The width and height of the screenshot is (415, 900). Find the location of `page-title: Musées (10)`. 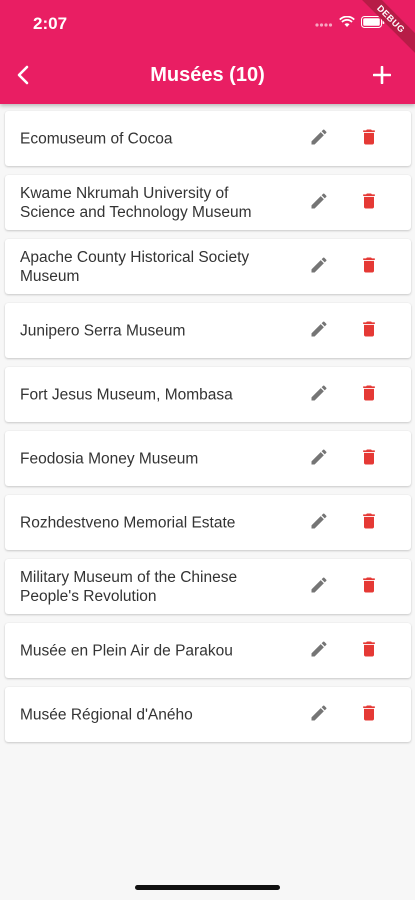

page-title: Musées (10) is located at coordinates (207, 75).